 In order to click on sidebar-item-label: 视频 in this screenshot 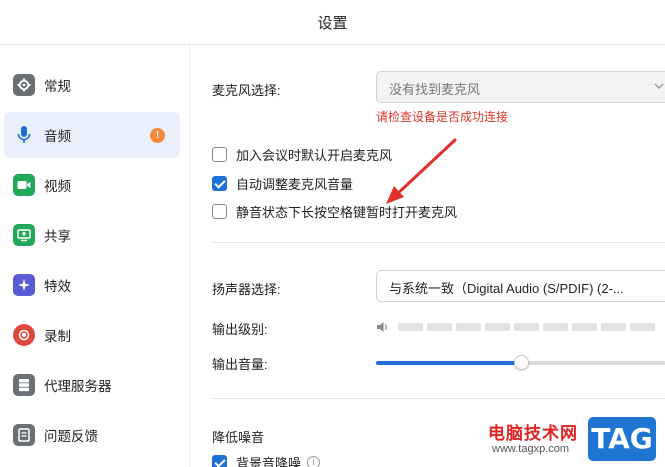, I will do `click(57, 186)`.